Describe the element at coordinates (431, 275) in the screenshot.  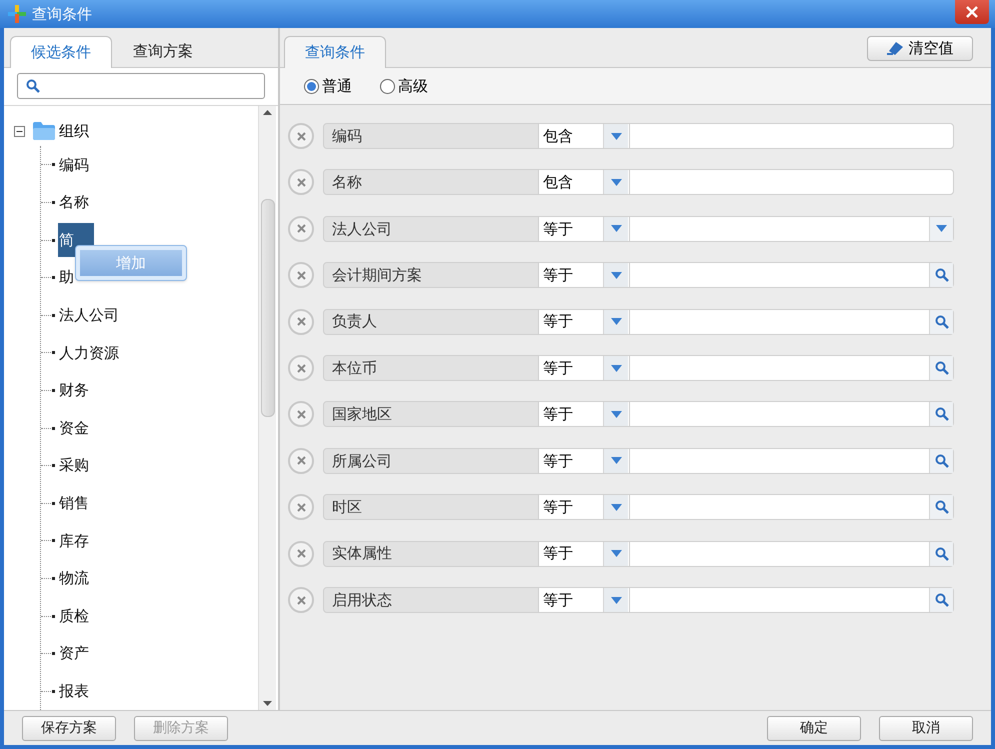
I see `field-label: 会计期间方案` at that location.